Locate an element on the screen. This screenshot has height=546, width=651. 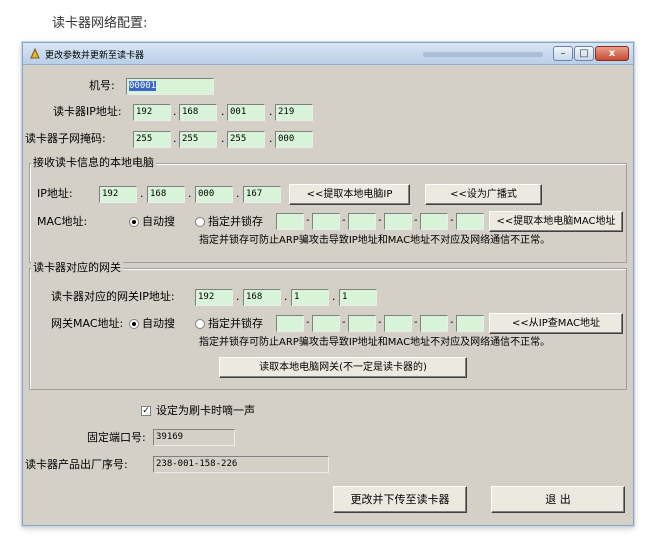
port-field: 39169 is located at coordinates (194, 437).